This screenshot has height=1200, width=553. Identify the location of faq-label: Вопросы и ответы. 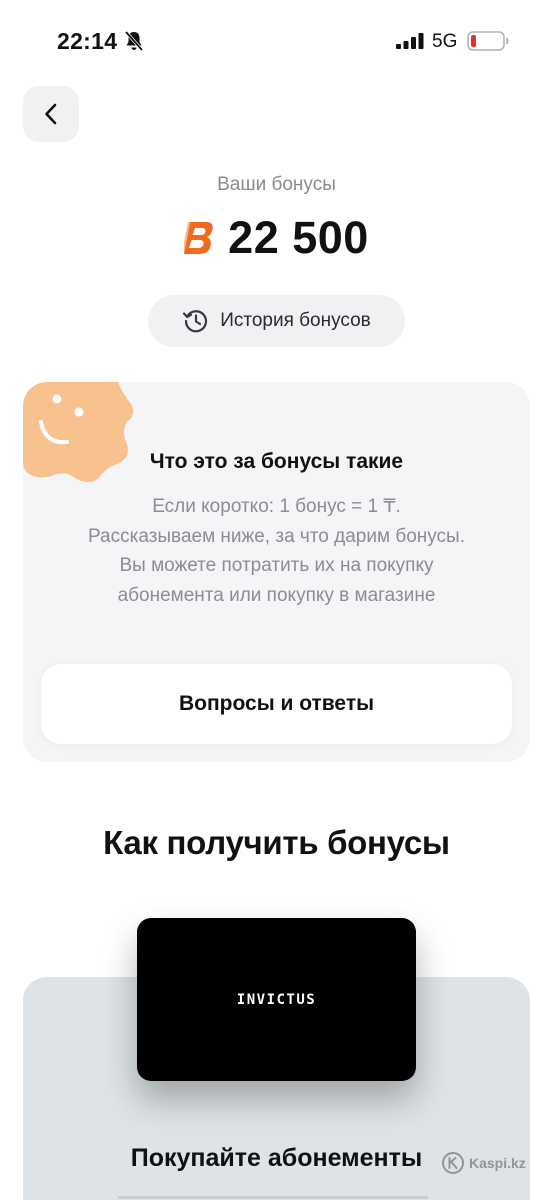
(276, 703).